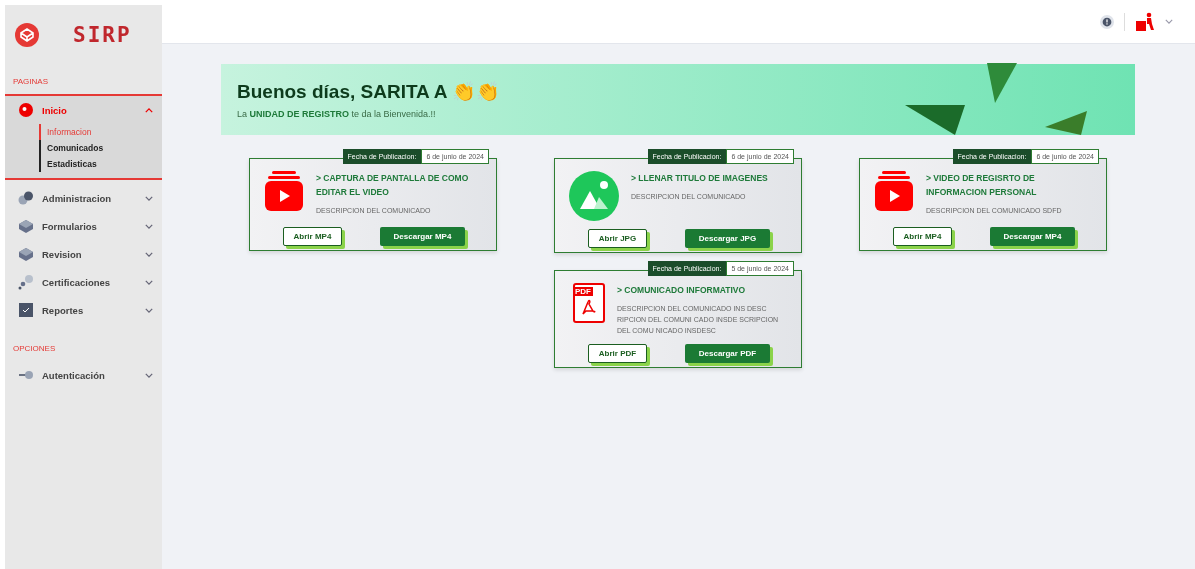  What do you see at coordinates (594, 196) in the screenshot?
I see `image-icon` at bounding box center [594, 196].